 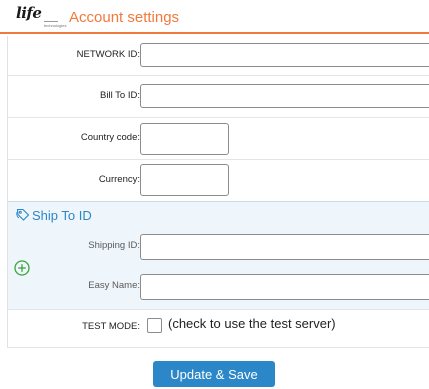 What do you see at coordinates (23, 214) in the screenshot?
I see `tag-icon` at bounding box center [23, 214].